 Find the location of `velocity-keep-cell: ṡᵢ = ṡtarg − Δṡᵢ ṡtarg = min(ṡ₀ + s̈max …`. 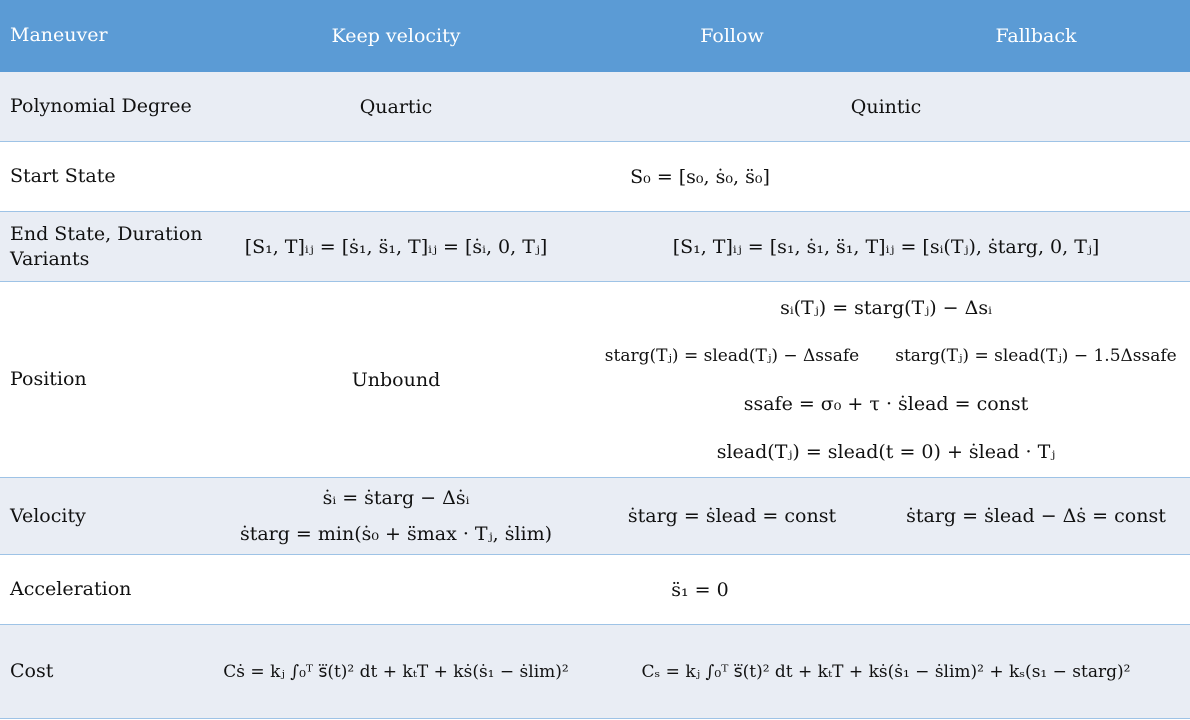

velocity-keep-cell: ṡᵢ = ṡtarg − Δṡᵢ ṡtarg = min(ṡ₀ + s̈max … is located at coordinates (396, 516).